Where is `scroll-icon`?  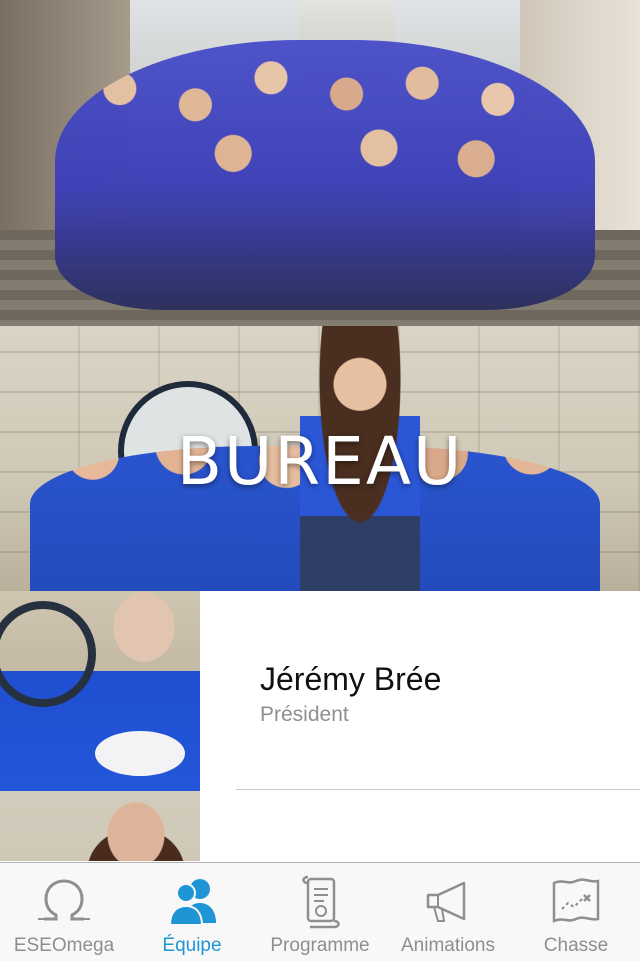
scroll-icon is located at coordinates (321, 902).